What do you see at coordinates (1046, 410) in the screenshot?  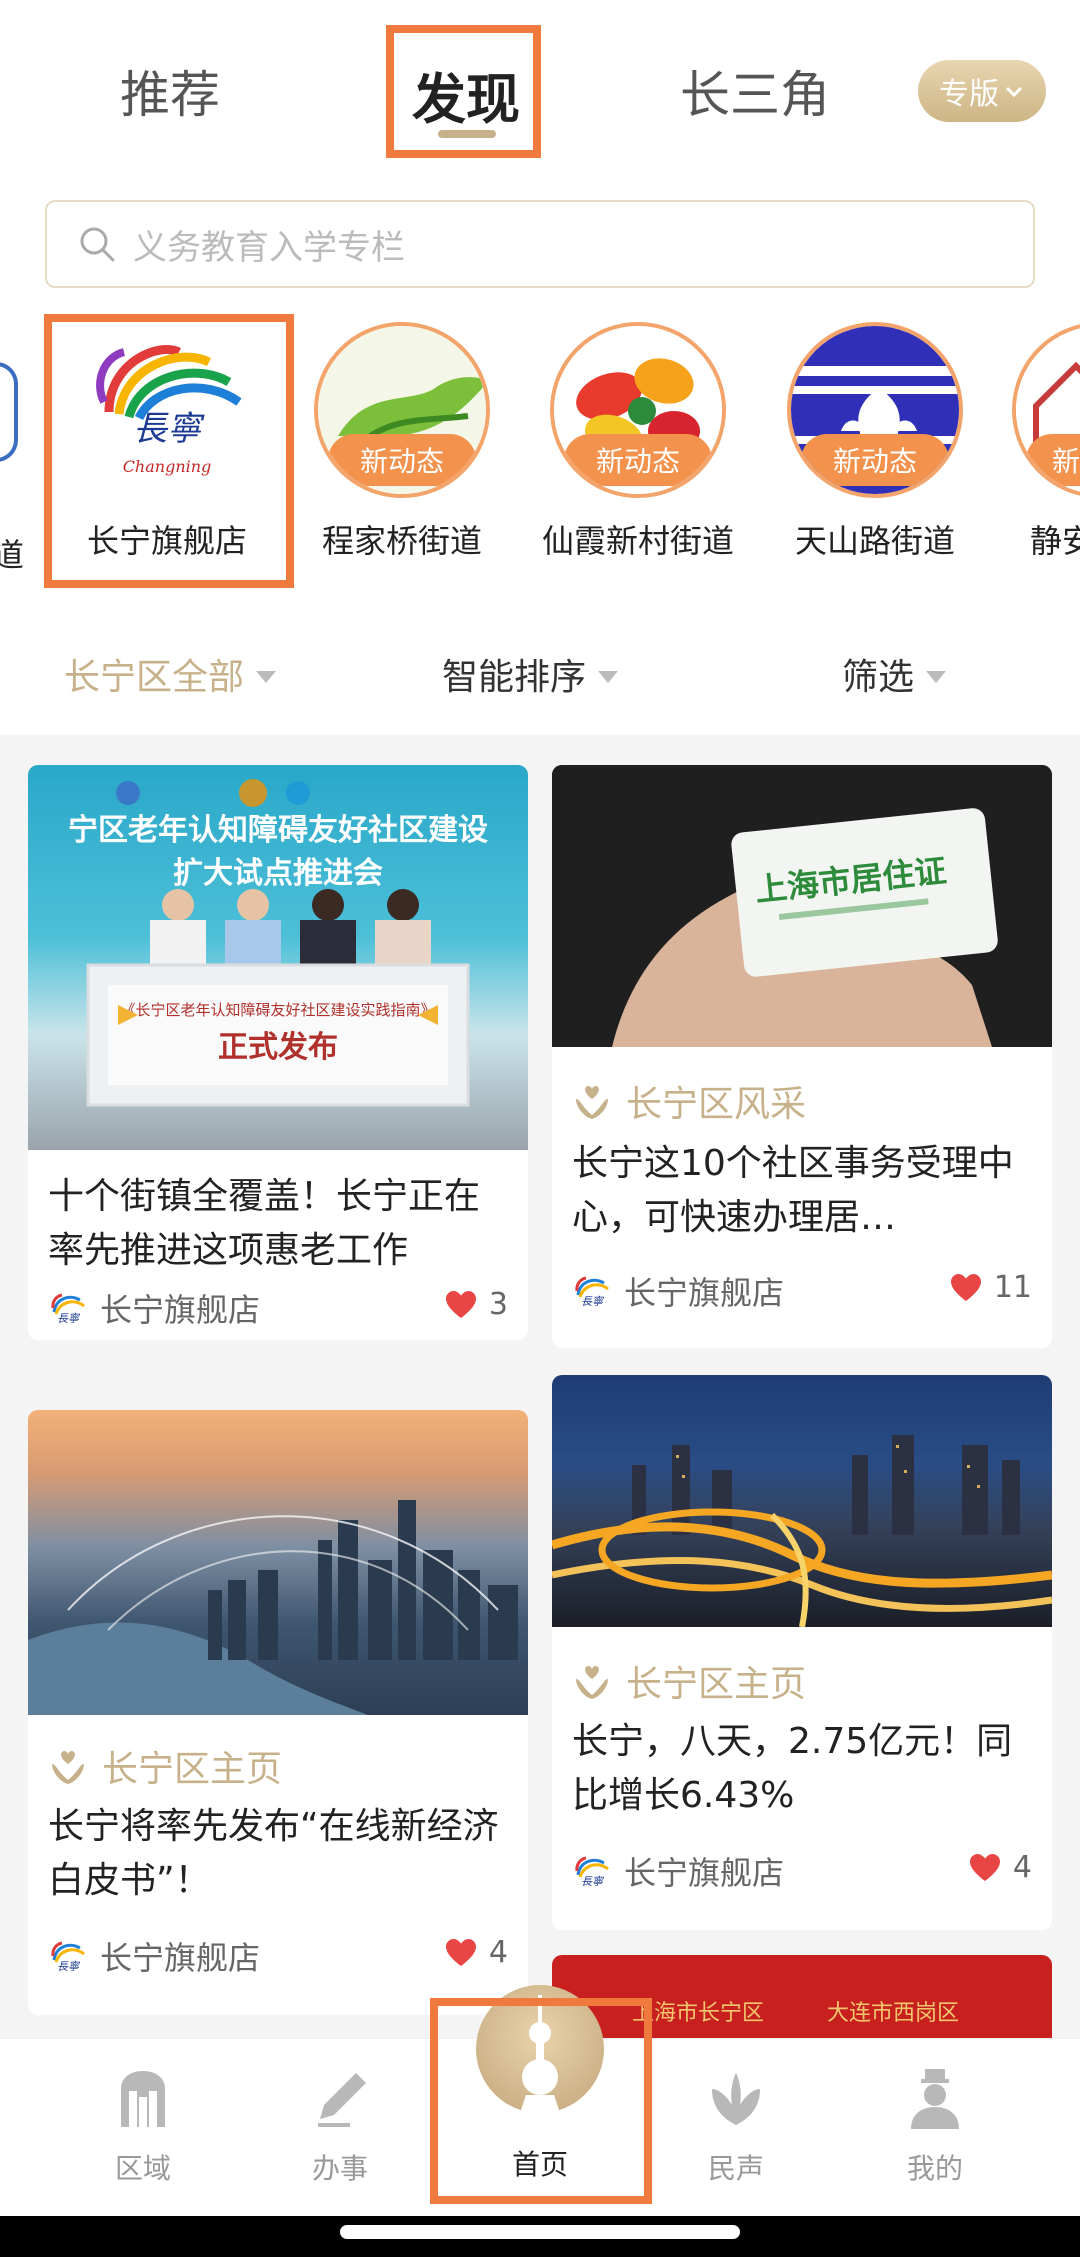 I see `store-logo: 新` at bounding box center [1046, 410].